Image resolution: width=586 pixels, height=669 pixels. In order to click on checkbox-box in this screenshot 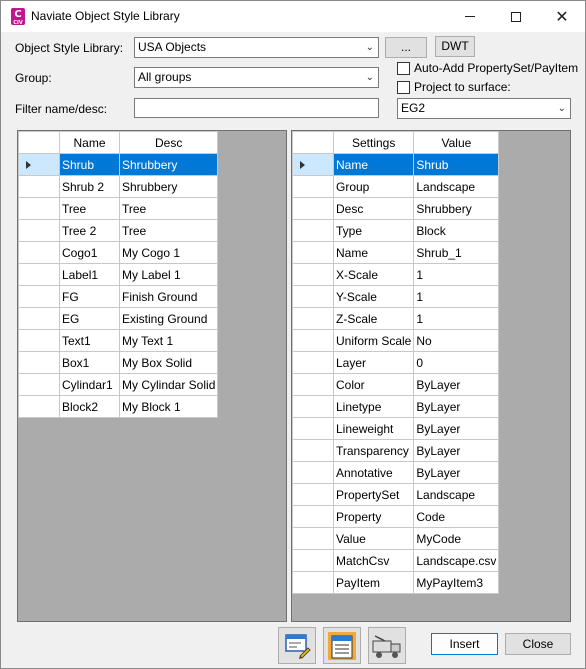, I will do `click(403, 87)`.